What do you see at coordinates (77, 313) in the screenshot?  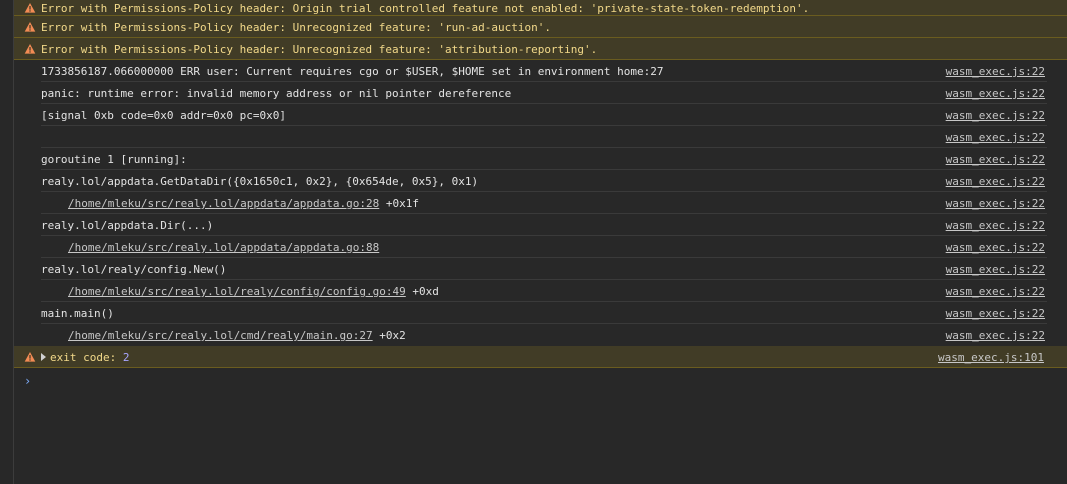 I see `log-text: main.main()` at bounding box center [77, 313].